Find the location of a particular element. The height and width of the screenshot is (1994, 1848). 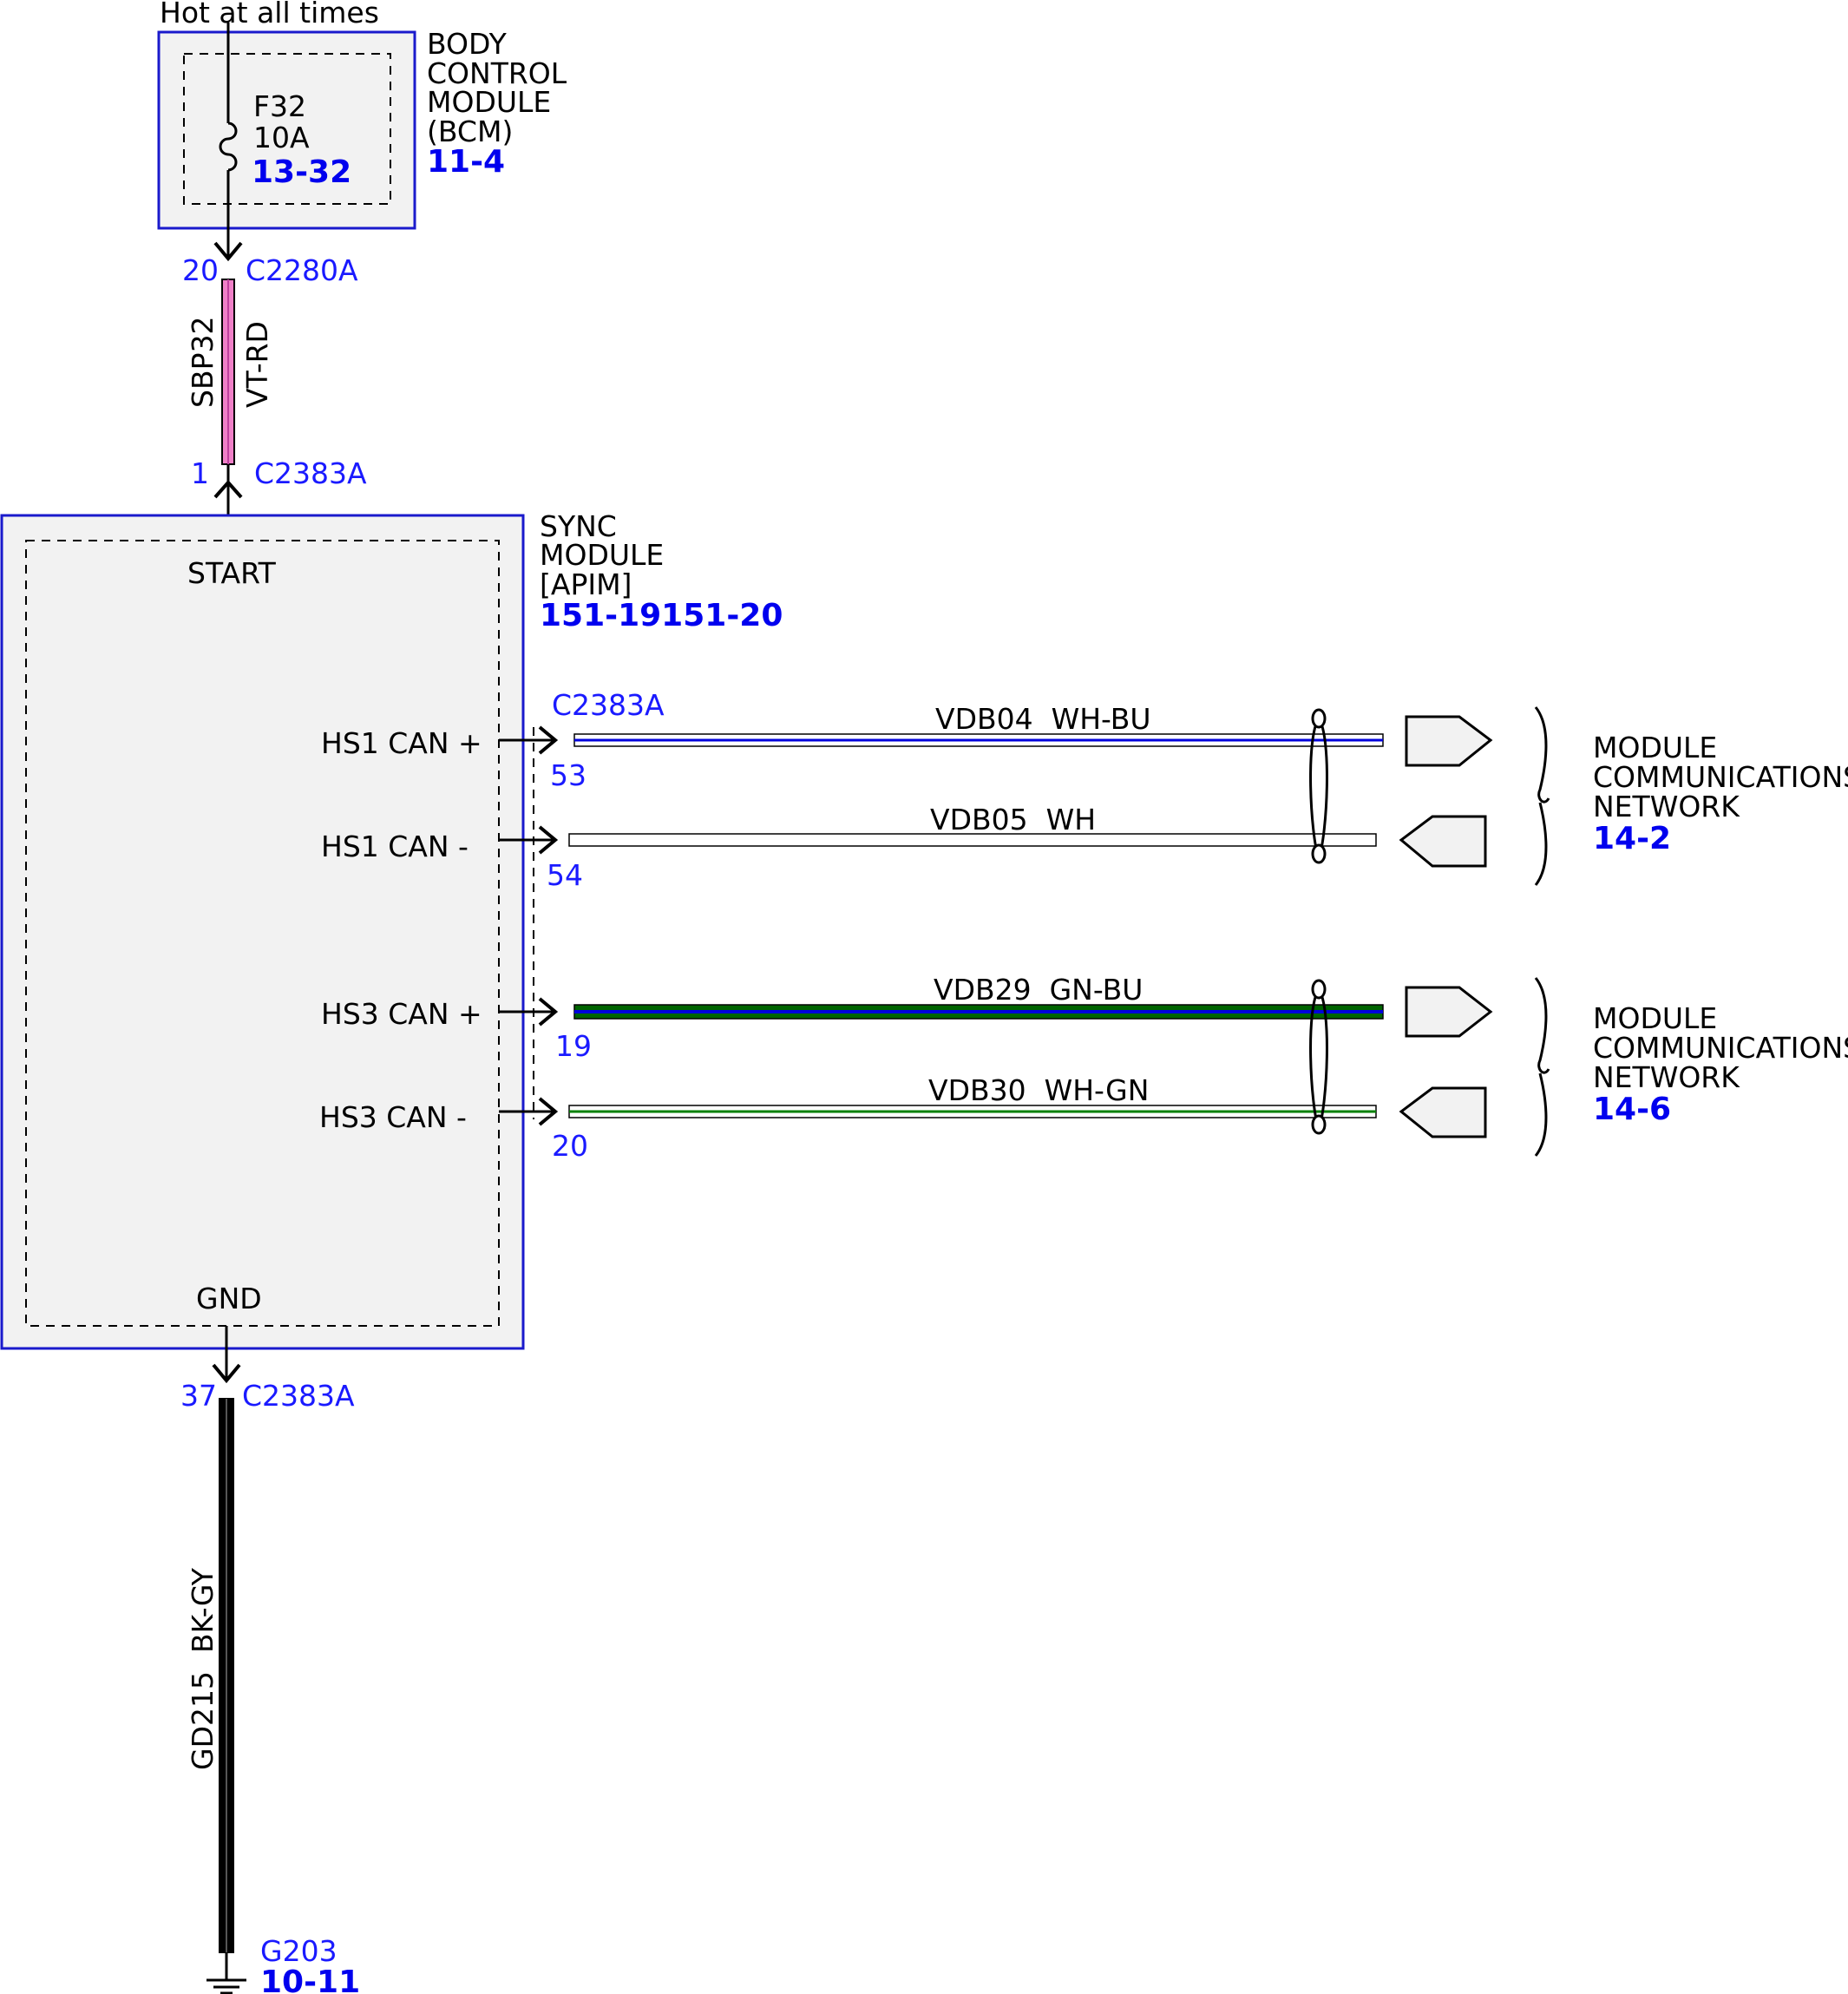

vdb04-circuit-label: VDB04 WH-BU is located at coordinates (1043, 719).